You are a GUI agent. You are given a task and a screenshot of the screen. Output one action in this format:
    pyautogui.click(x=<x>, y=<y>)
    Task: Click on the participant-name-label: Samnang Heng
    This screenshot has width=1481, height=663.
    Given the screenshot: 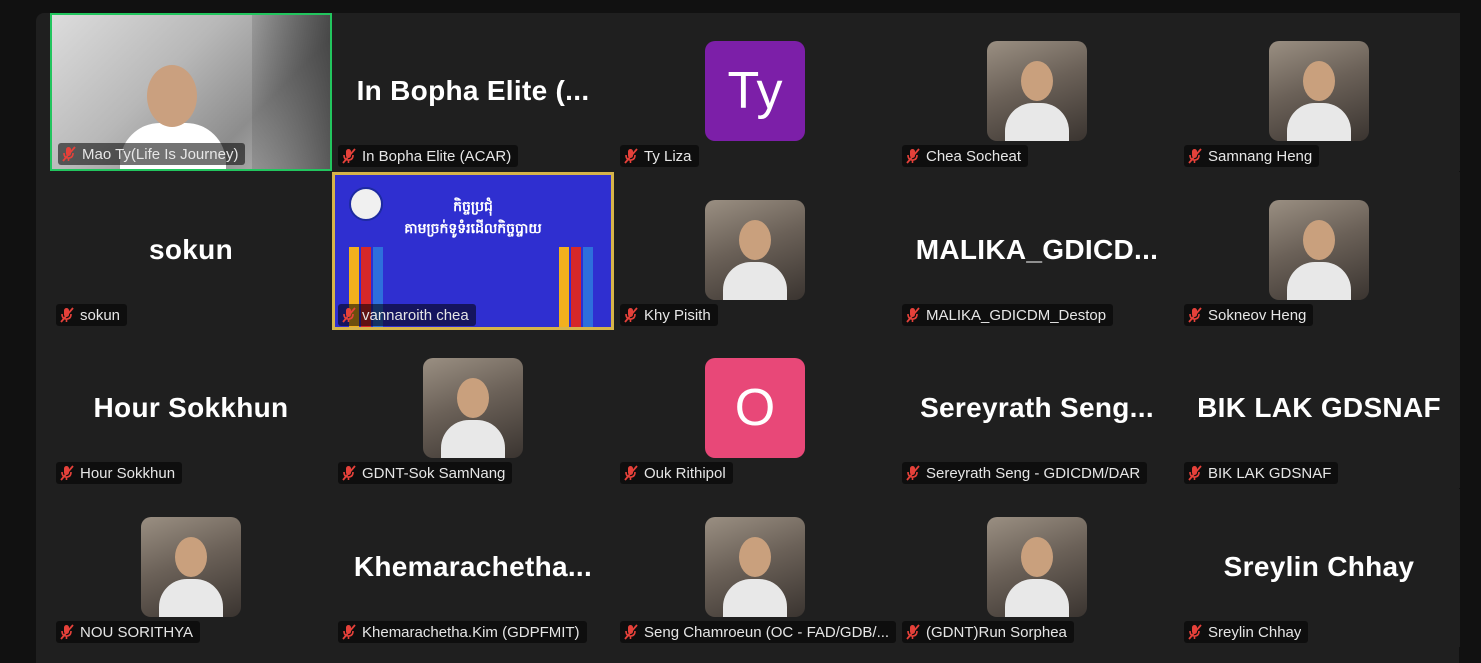 What is the action you would take?
    pyautogui.click(x=1260, y=156)
    